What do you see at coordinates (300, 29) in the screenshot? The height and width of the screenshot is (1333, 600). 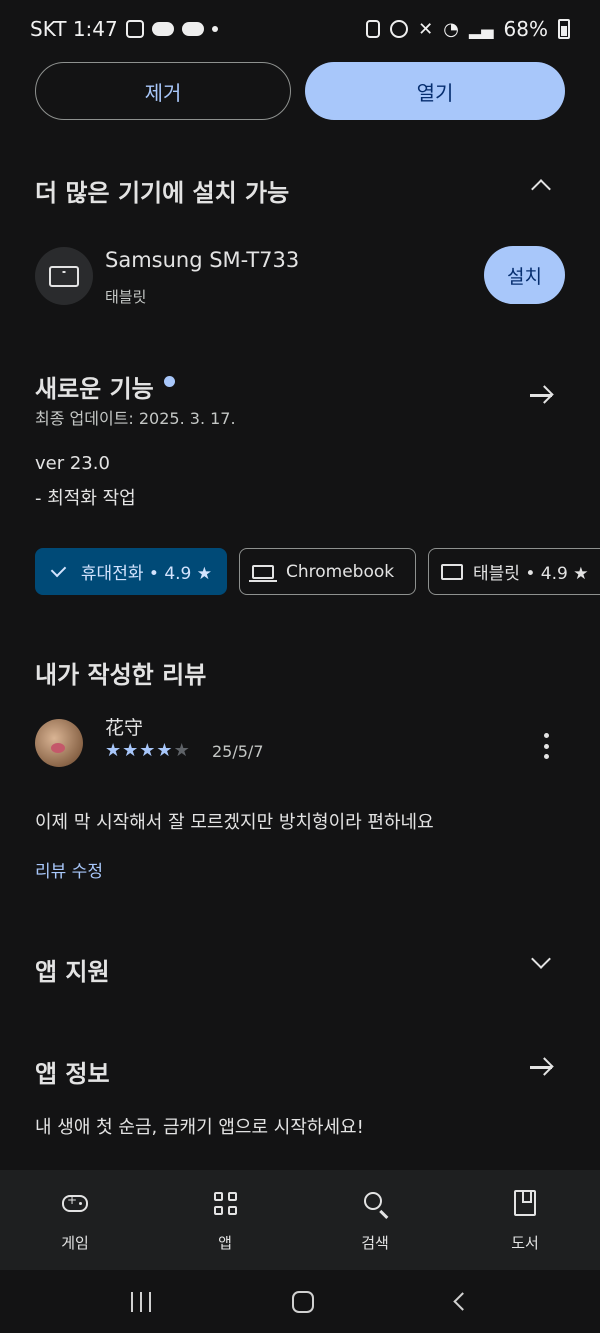 I see `status-bar: SKT 1:47 ✕ ◔ ▂▄ 68%` at bounding box center [300, 29].